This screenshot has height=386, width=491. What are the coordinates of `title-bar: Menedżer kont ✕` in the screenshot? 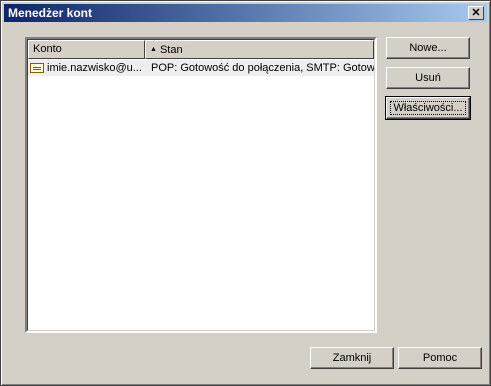 It's located at (245, 13).